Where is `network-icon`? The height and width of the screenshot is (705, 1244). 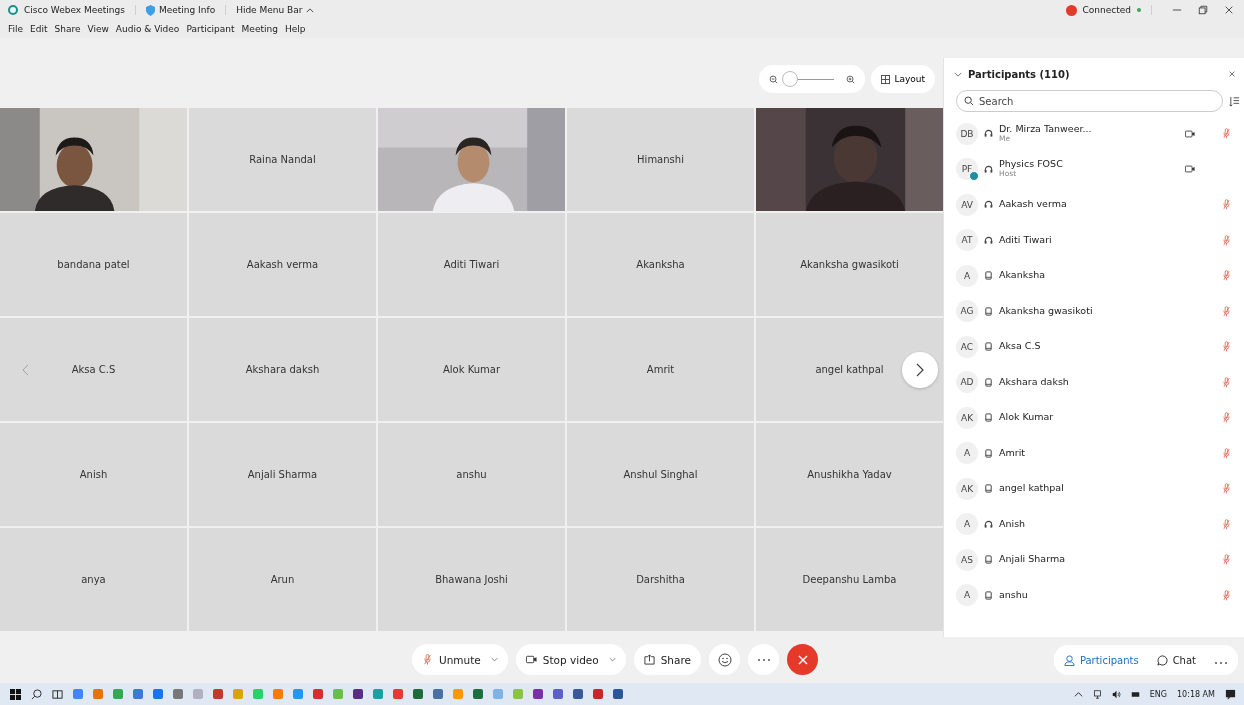
network-icon is located at coordinates (1135, 694).